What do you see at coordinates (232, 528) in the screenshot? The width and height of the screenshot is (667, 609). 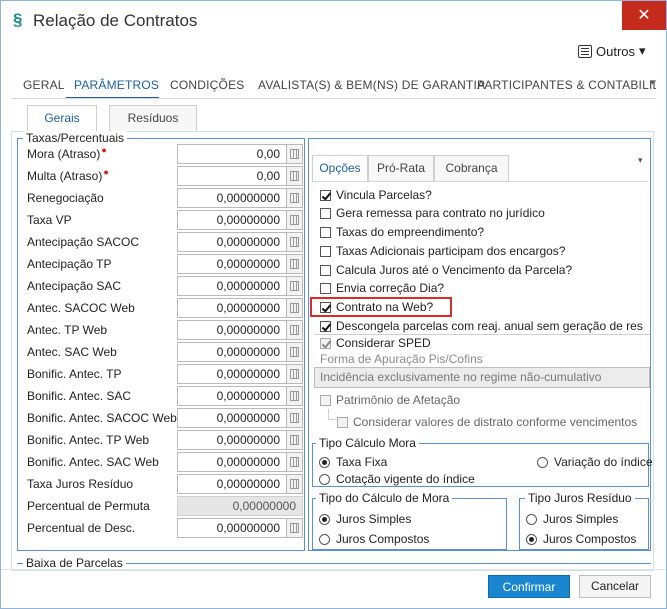 I see `percentual-desc-input: 0,00000000` at bounding box center [232, 528].